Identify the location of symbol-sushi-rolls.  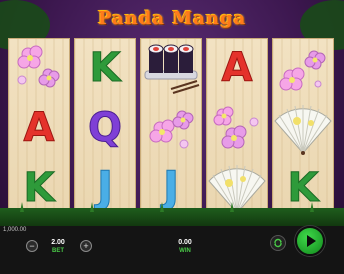
(171, 68).